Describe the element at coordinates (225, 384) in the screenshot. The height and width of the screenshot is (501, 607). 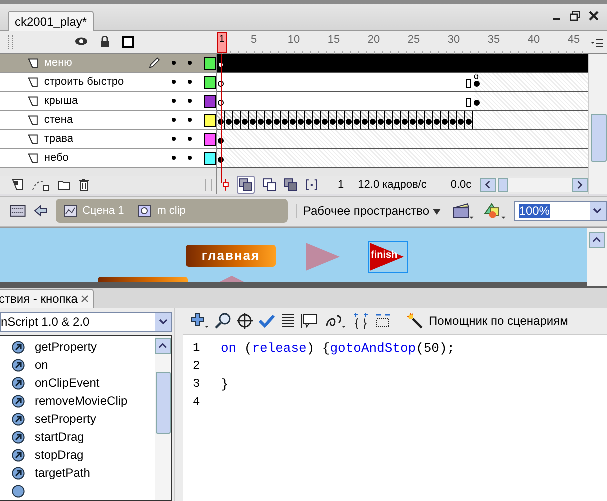
I see `code-line: }` at that location.